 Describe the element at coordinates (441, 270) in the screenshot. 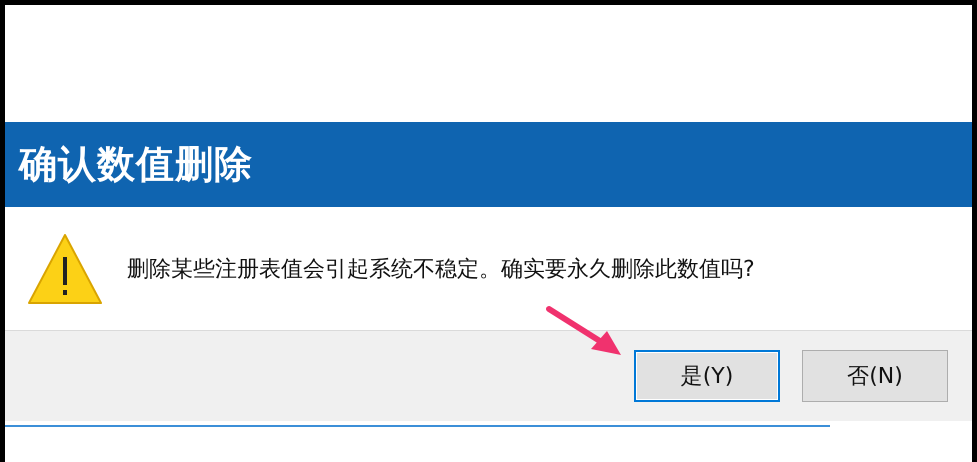

I see `dialog-message: 删除某些注册表值会引起系统不稳定。确实要永久删除此数值吗?` at that location.